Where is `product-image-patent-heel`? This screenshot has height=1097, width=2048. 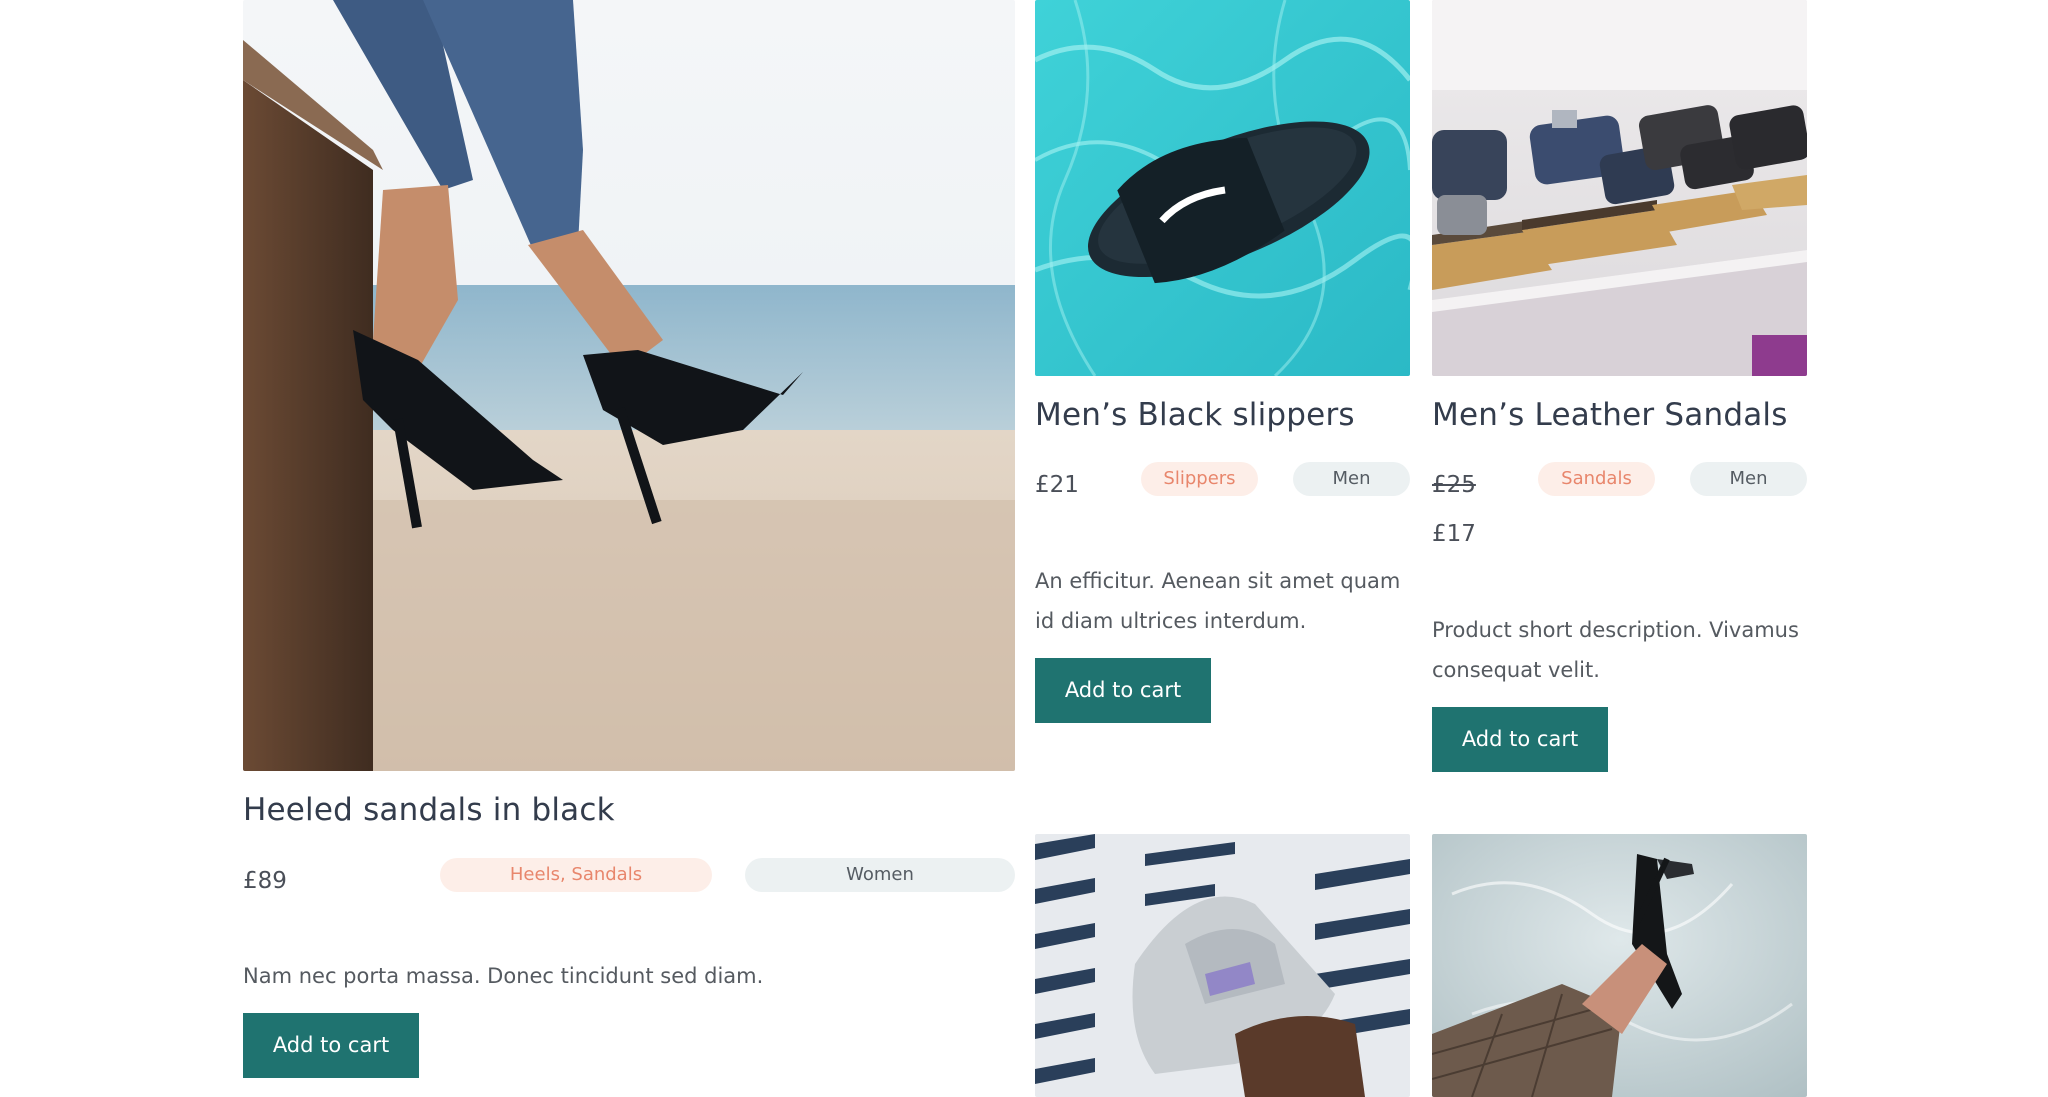
product-image-patent-heel is located at coordinates (1619, 965).